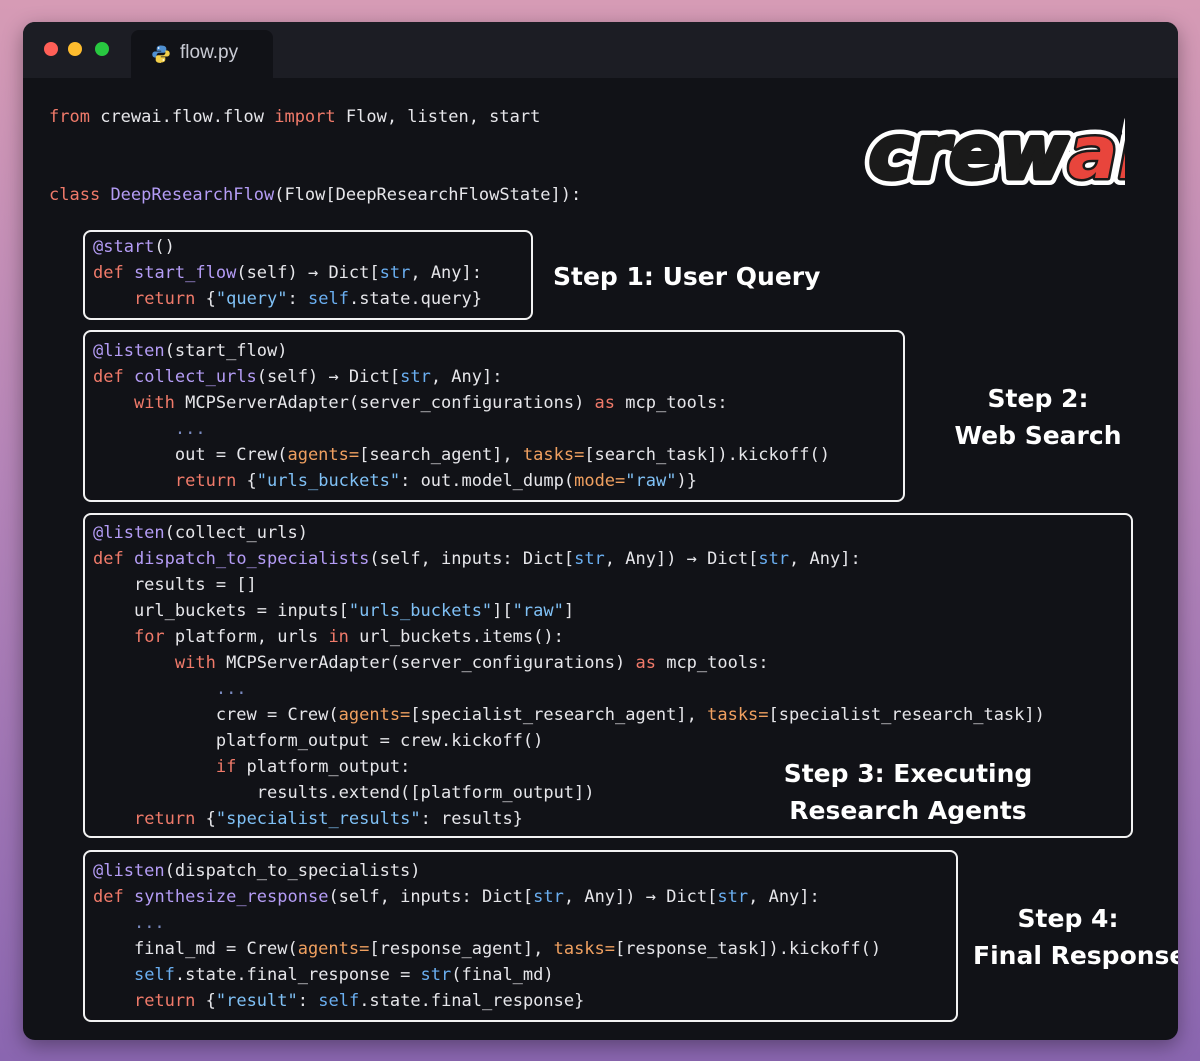 The image size is (1200, 1061). I want to click on tab-flow-py: flow.py, so click(202, 54).